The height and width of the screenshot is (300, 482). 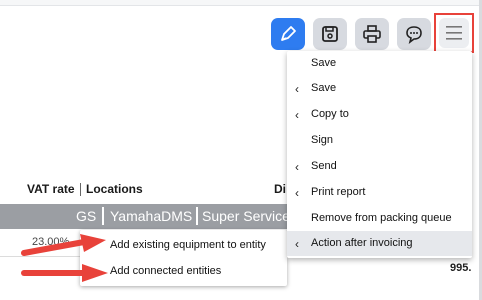 I want to click on printer-icon, so click(x=372, y=34).